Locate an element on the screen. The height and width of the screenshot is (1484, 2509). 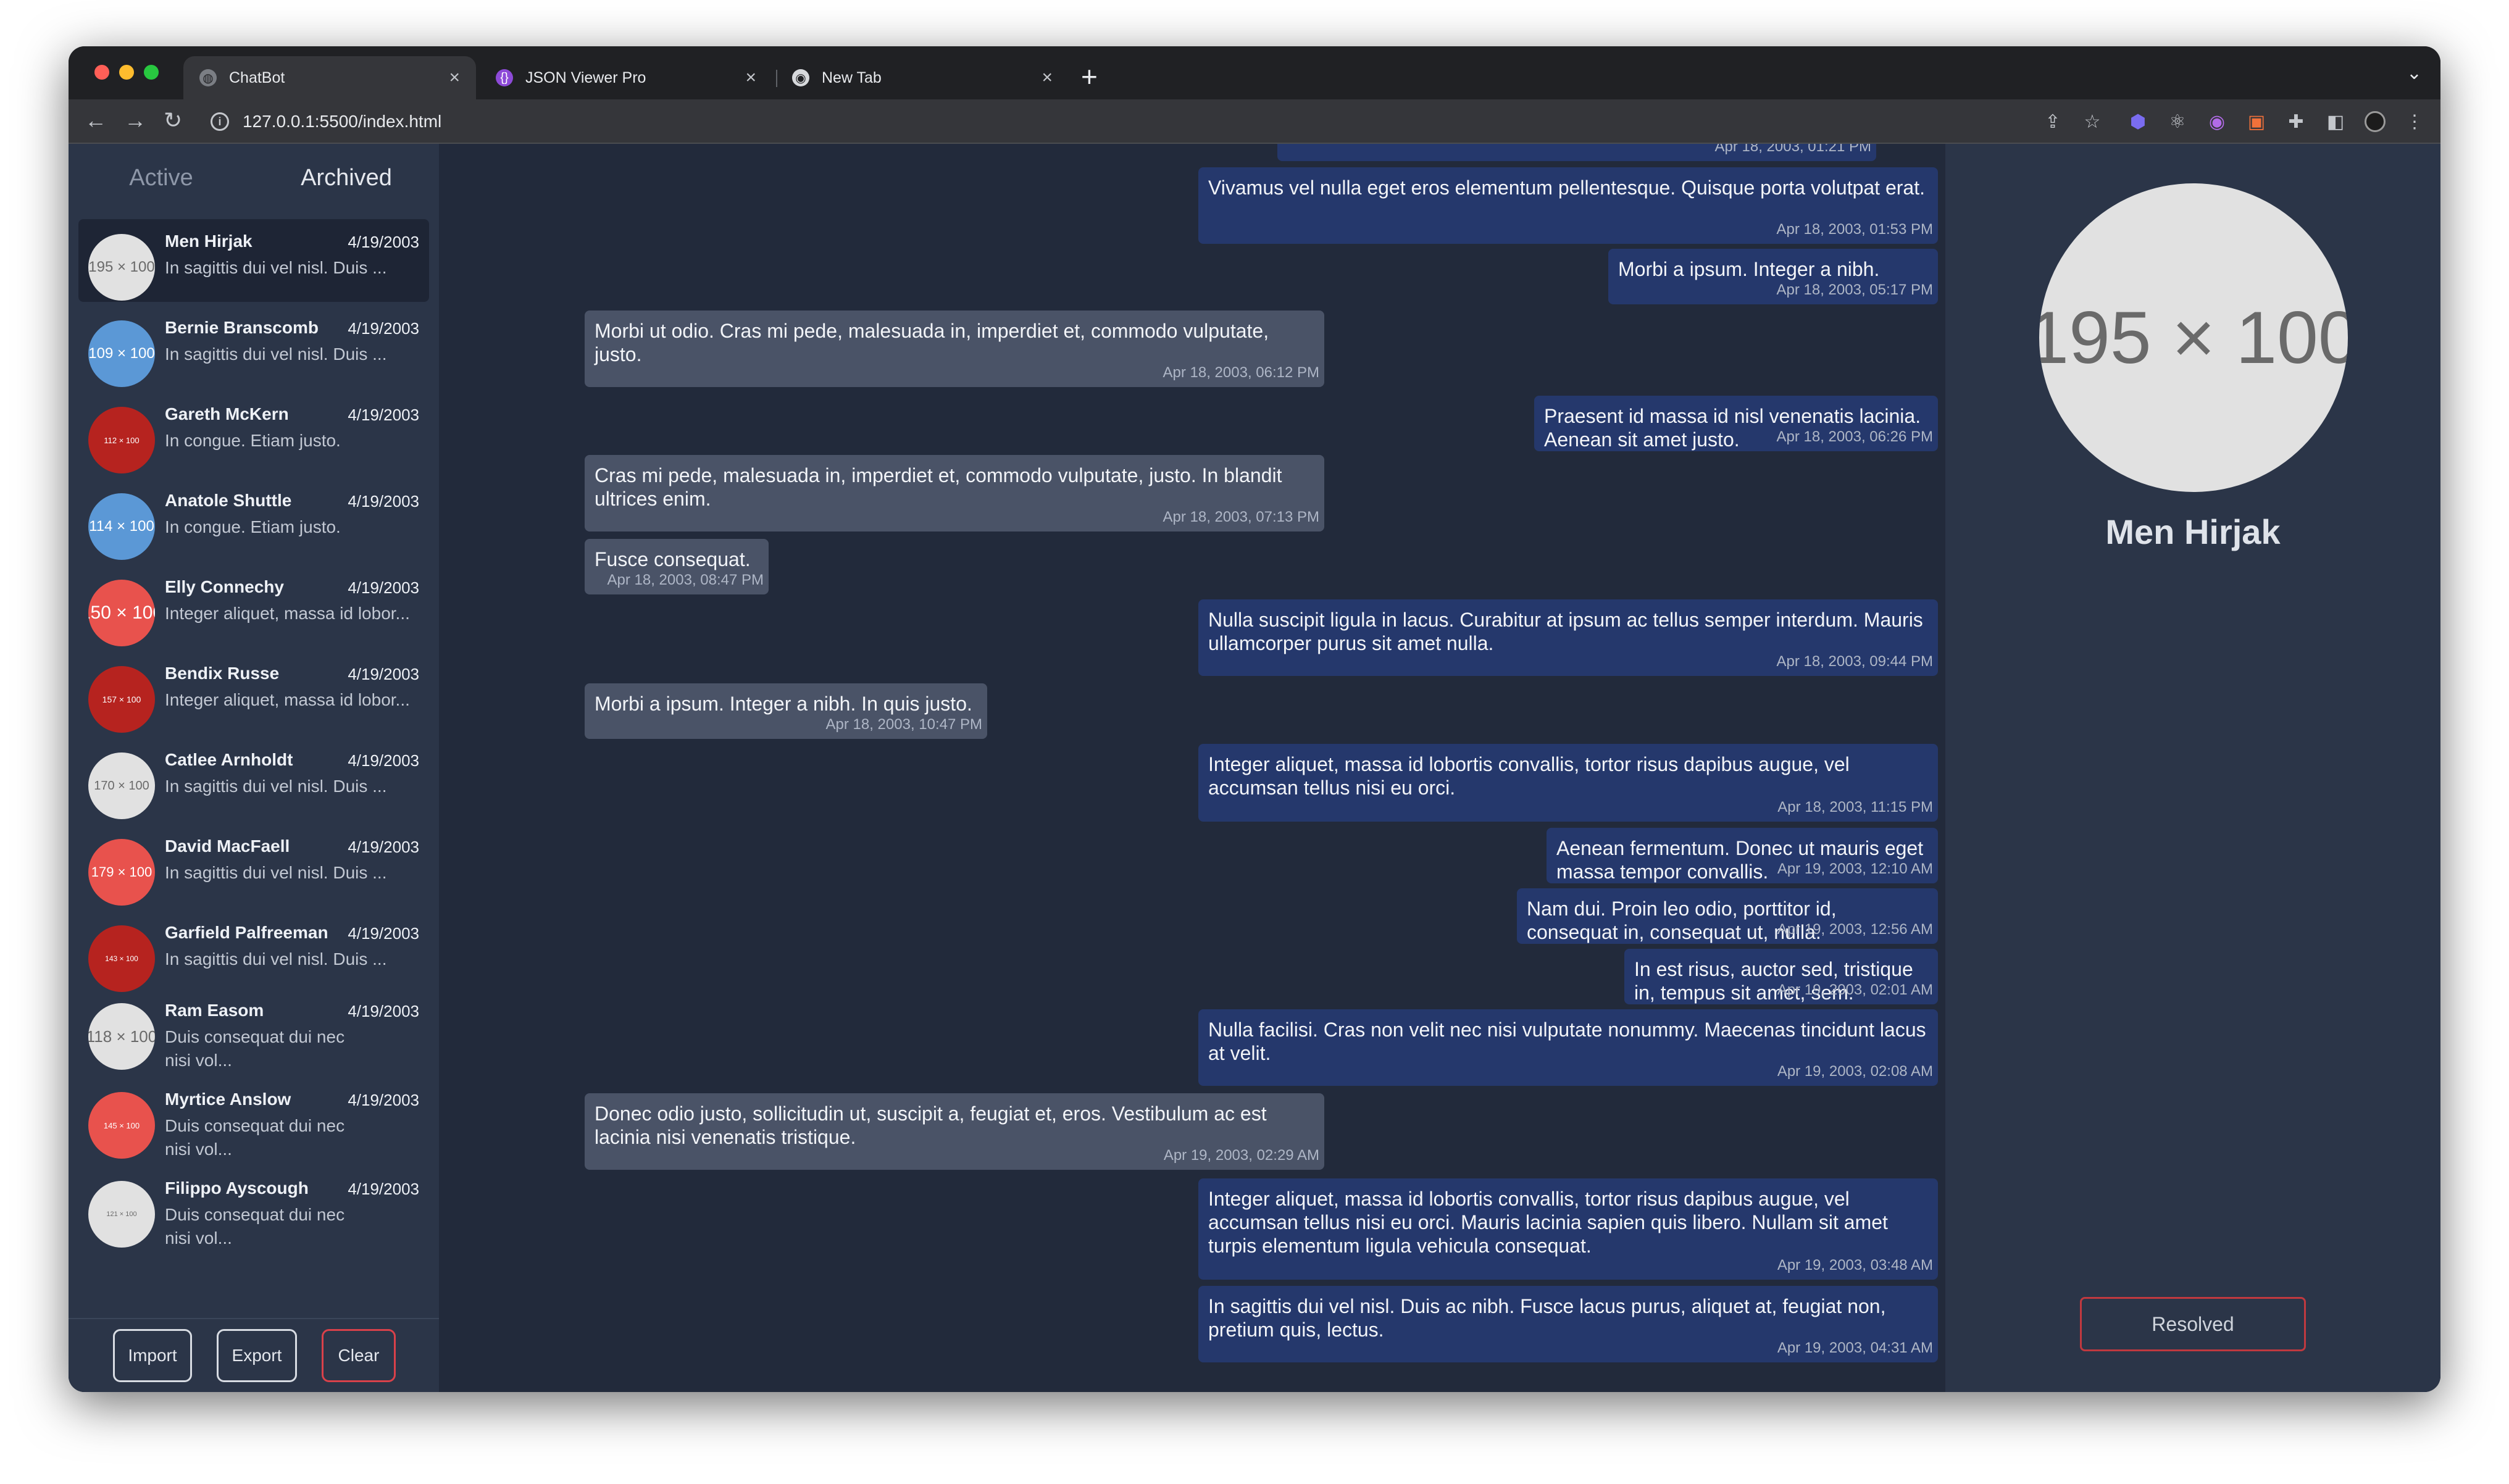
extension-hexagon-icon: ⬢ is located at coordinates (2138, 121).